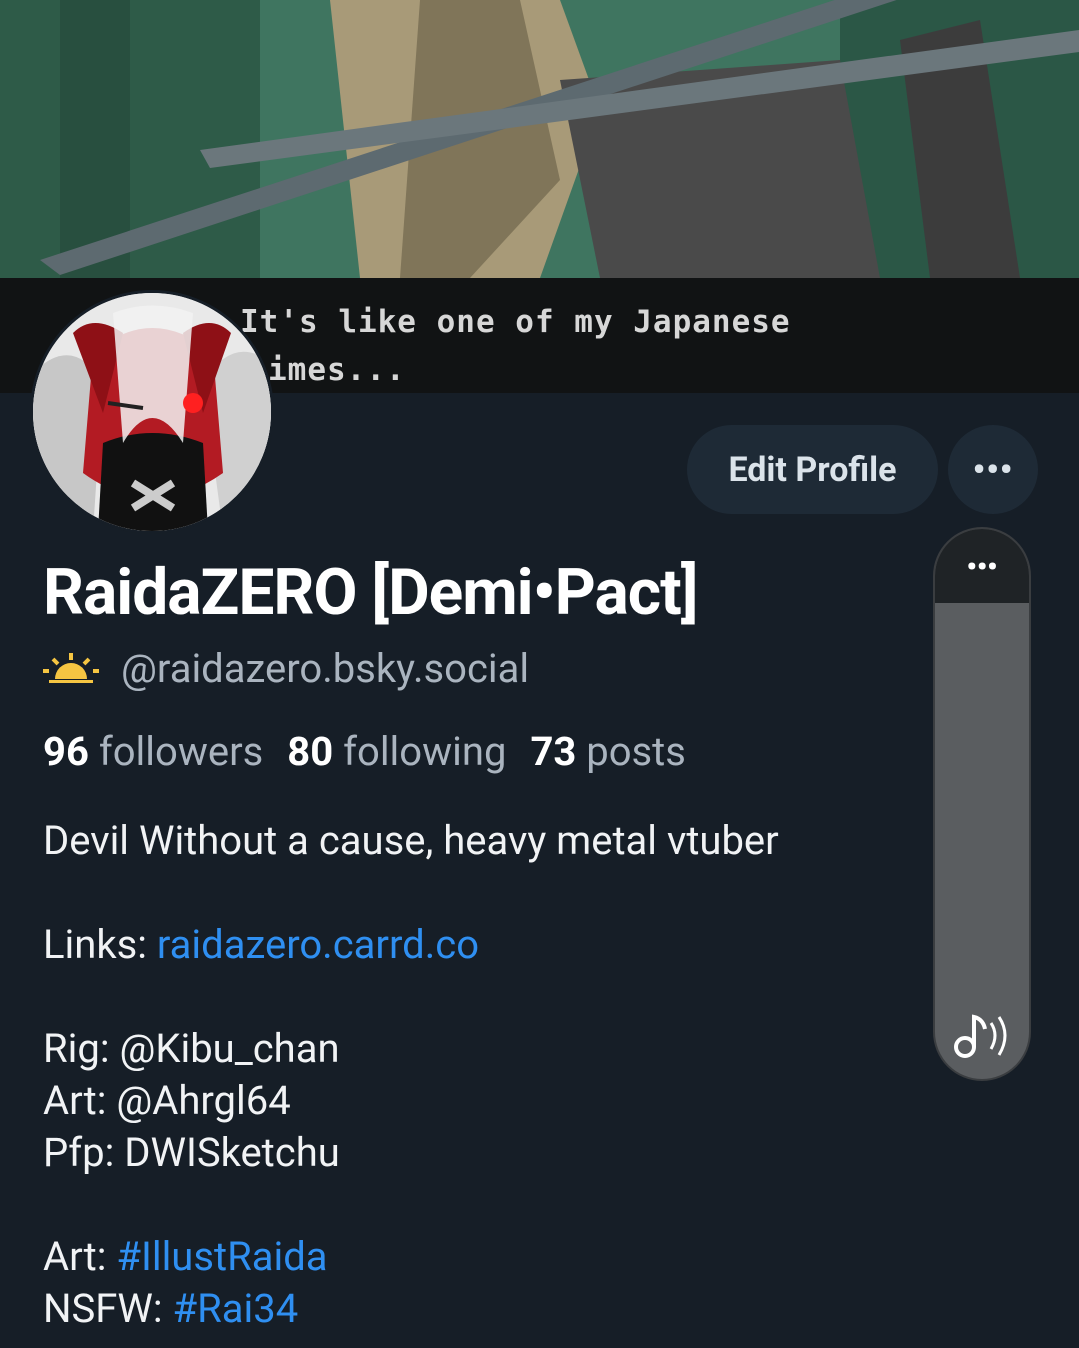  Describe the element at coordinates (636, 751) in the screenshot. I see `posts-label: posts` at that location.